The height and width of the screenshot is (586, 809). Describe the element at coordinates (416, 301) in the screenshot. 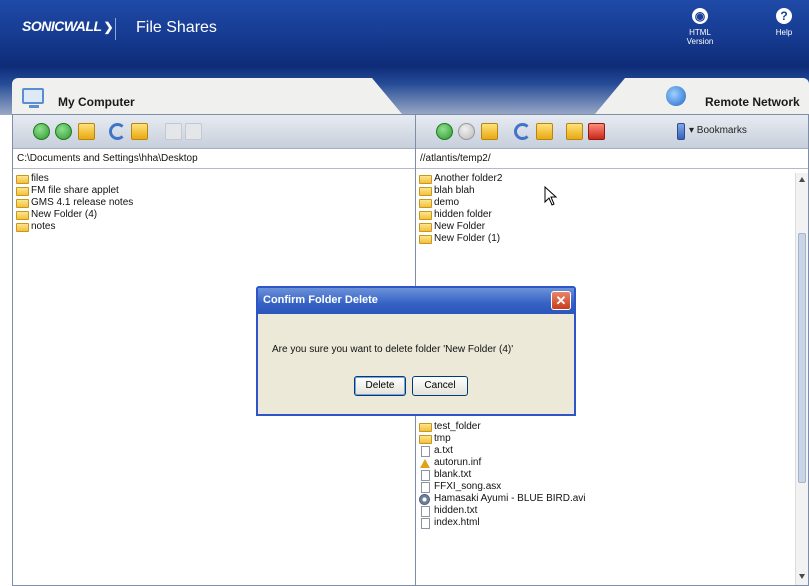

I see `dialog-title-bar: Confirm Folder Delete ✕` at that location.